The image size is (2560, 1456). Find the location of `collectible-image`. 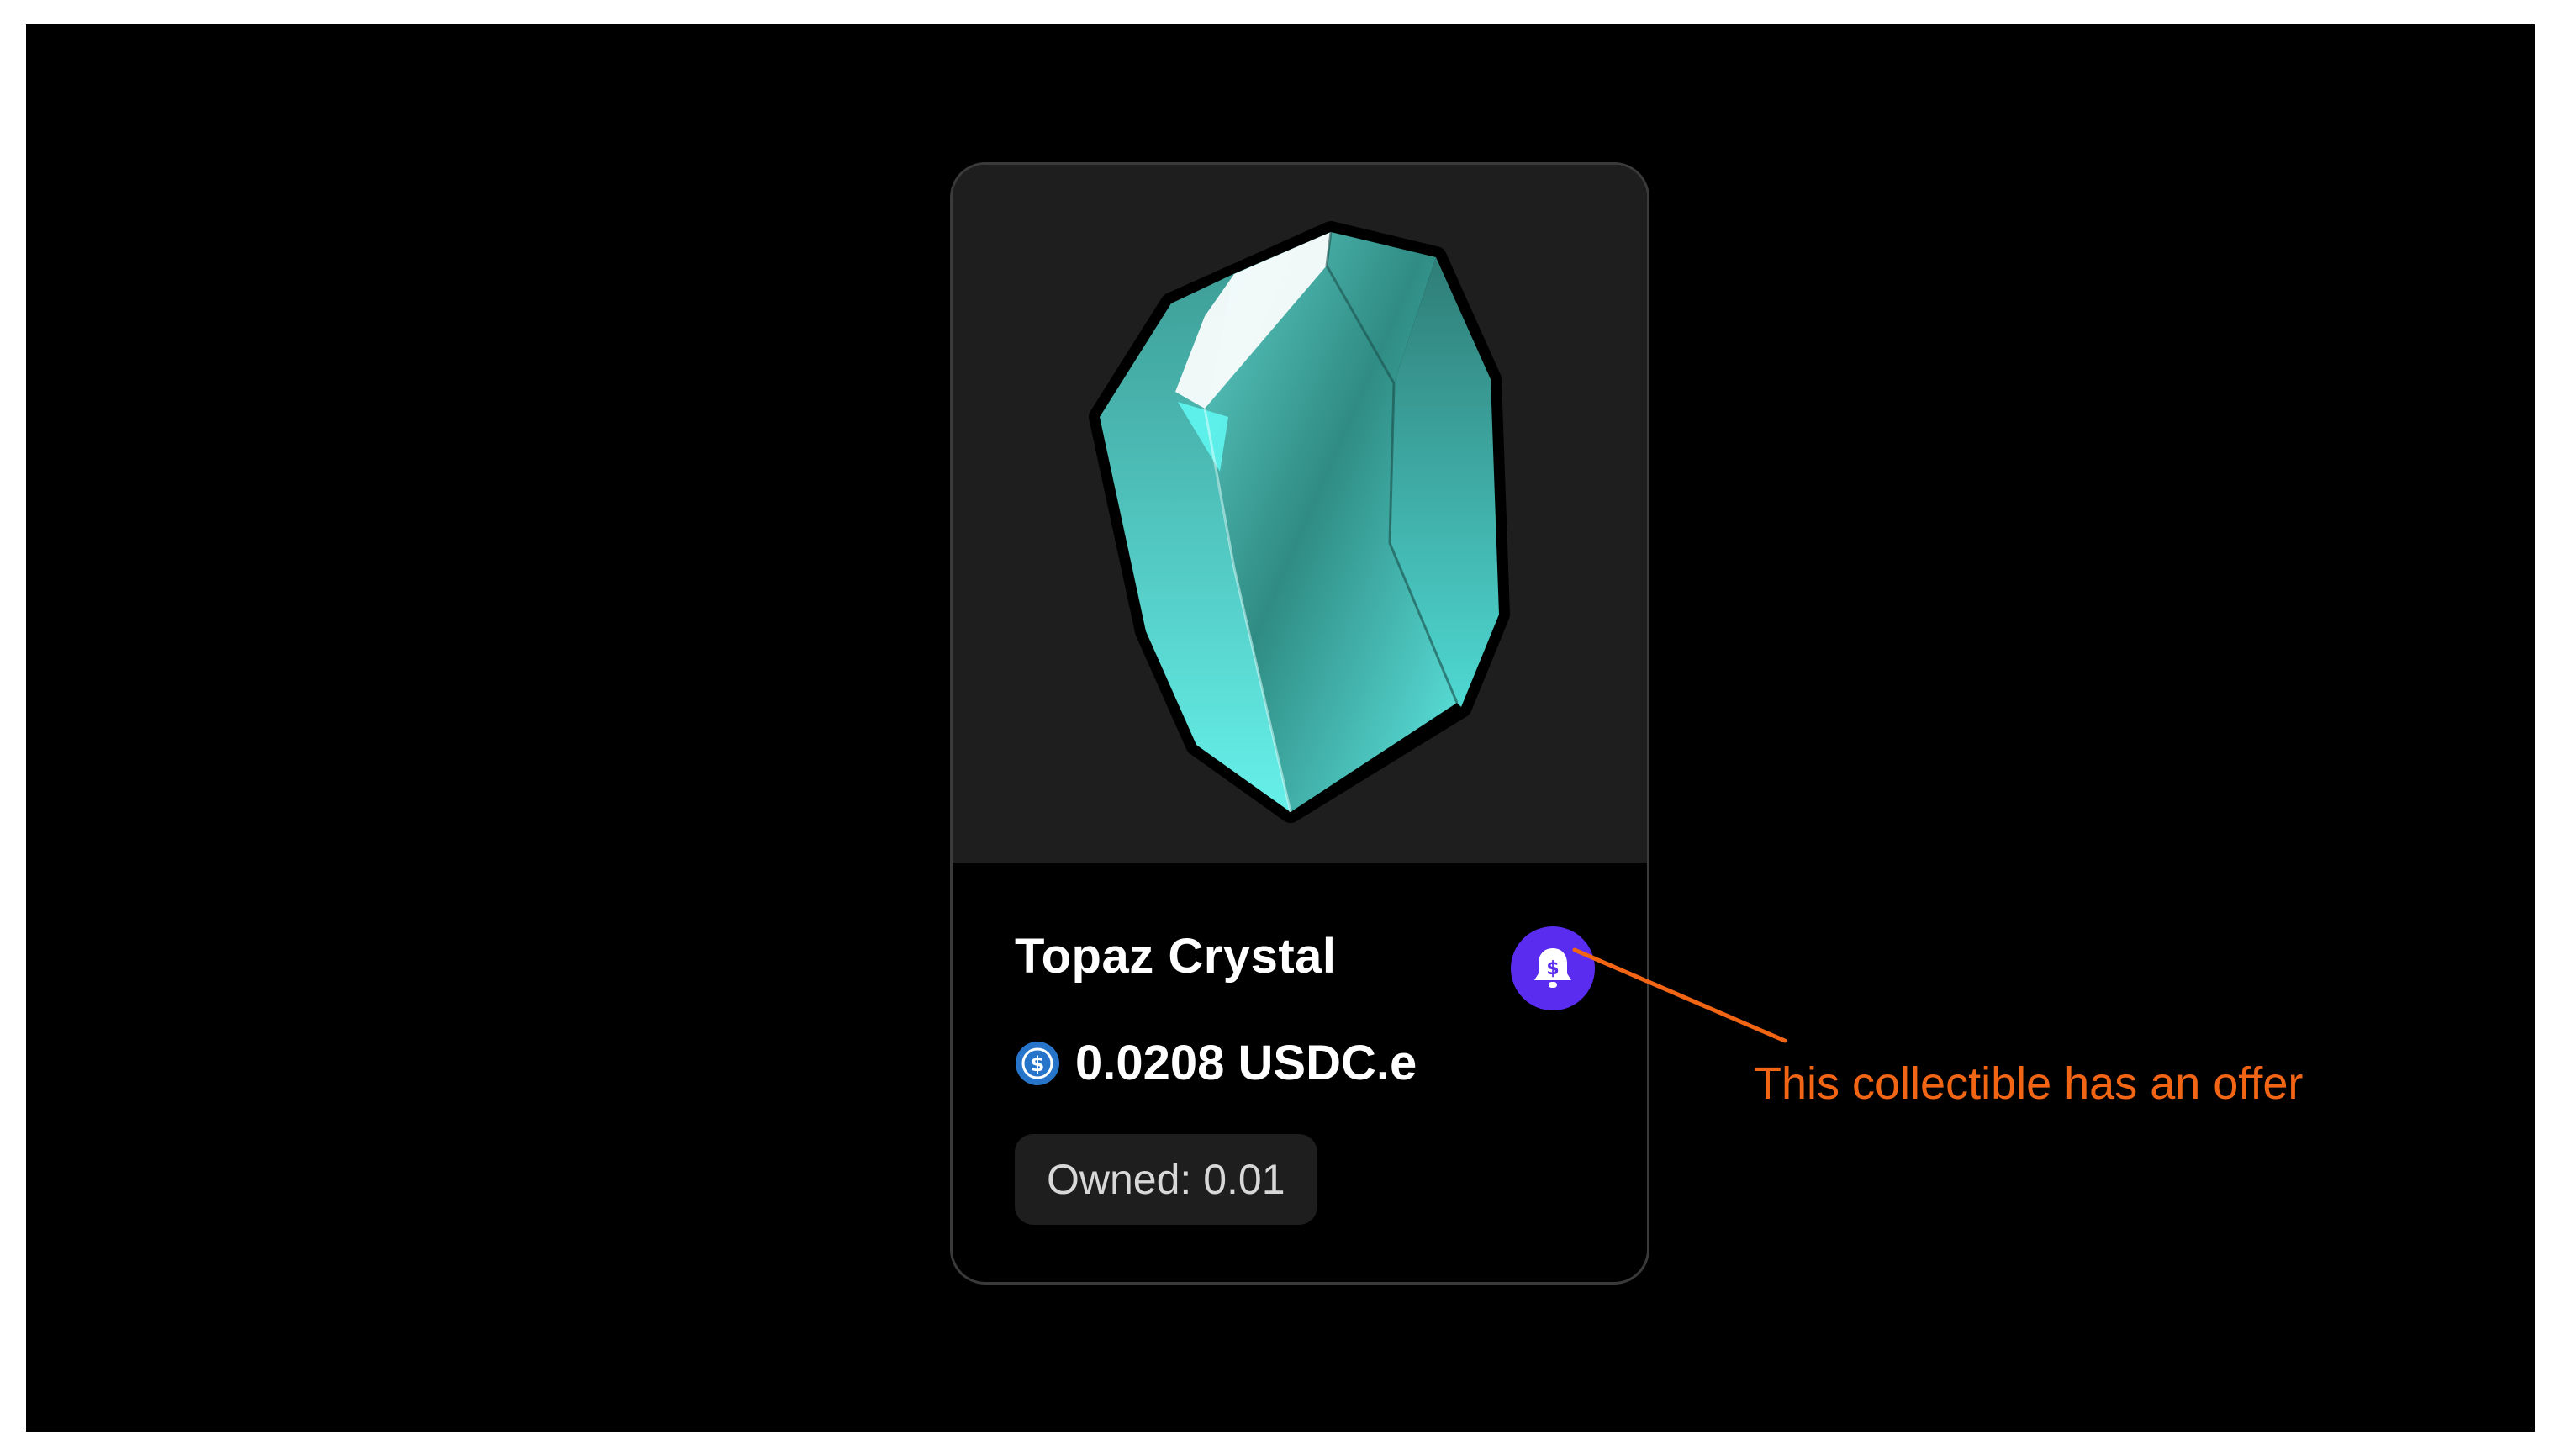

collectible-image is located at coordinates (1300, 514).